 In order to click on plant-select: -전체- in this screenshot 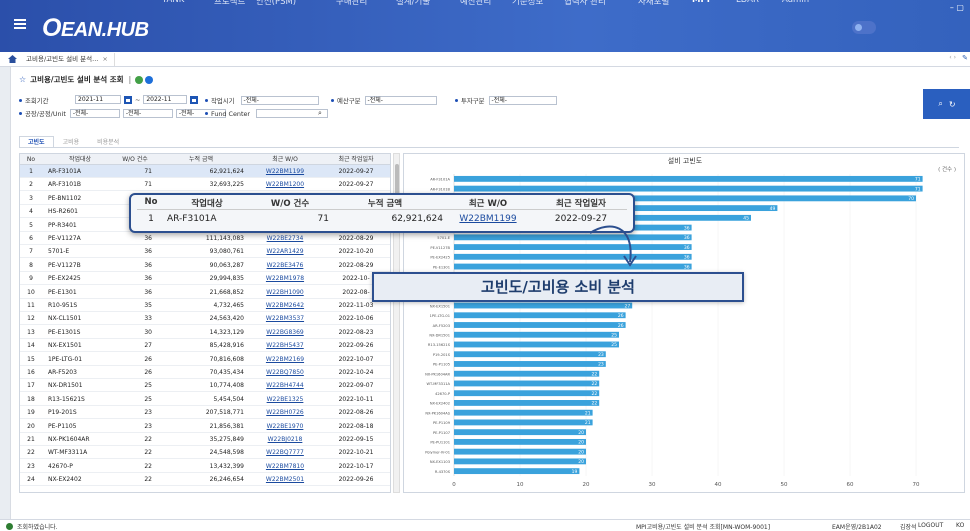, I will do `click(94, 113)`.